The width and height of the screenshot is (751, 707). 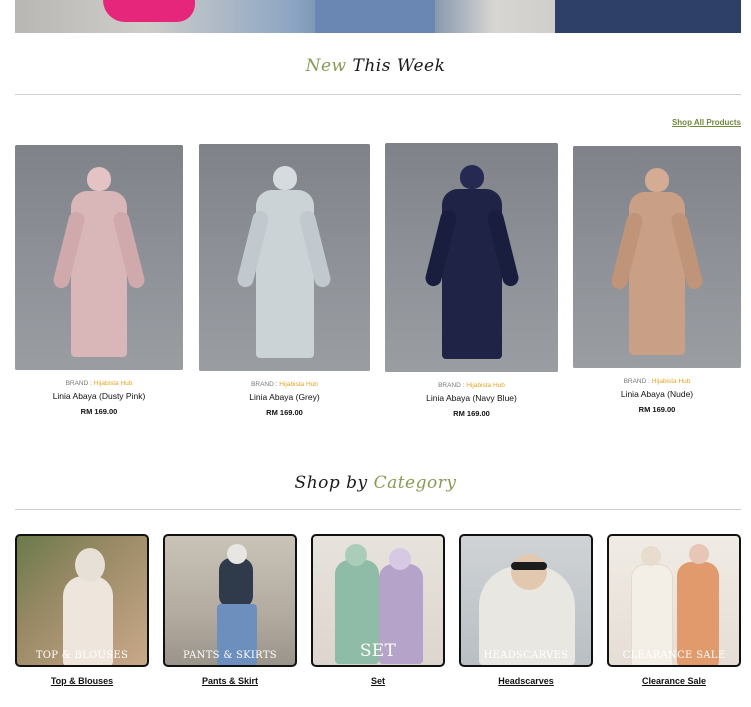 I want to click on category-overlay-text: HEADSCARVES, so click(x=526, y=655).